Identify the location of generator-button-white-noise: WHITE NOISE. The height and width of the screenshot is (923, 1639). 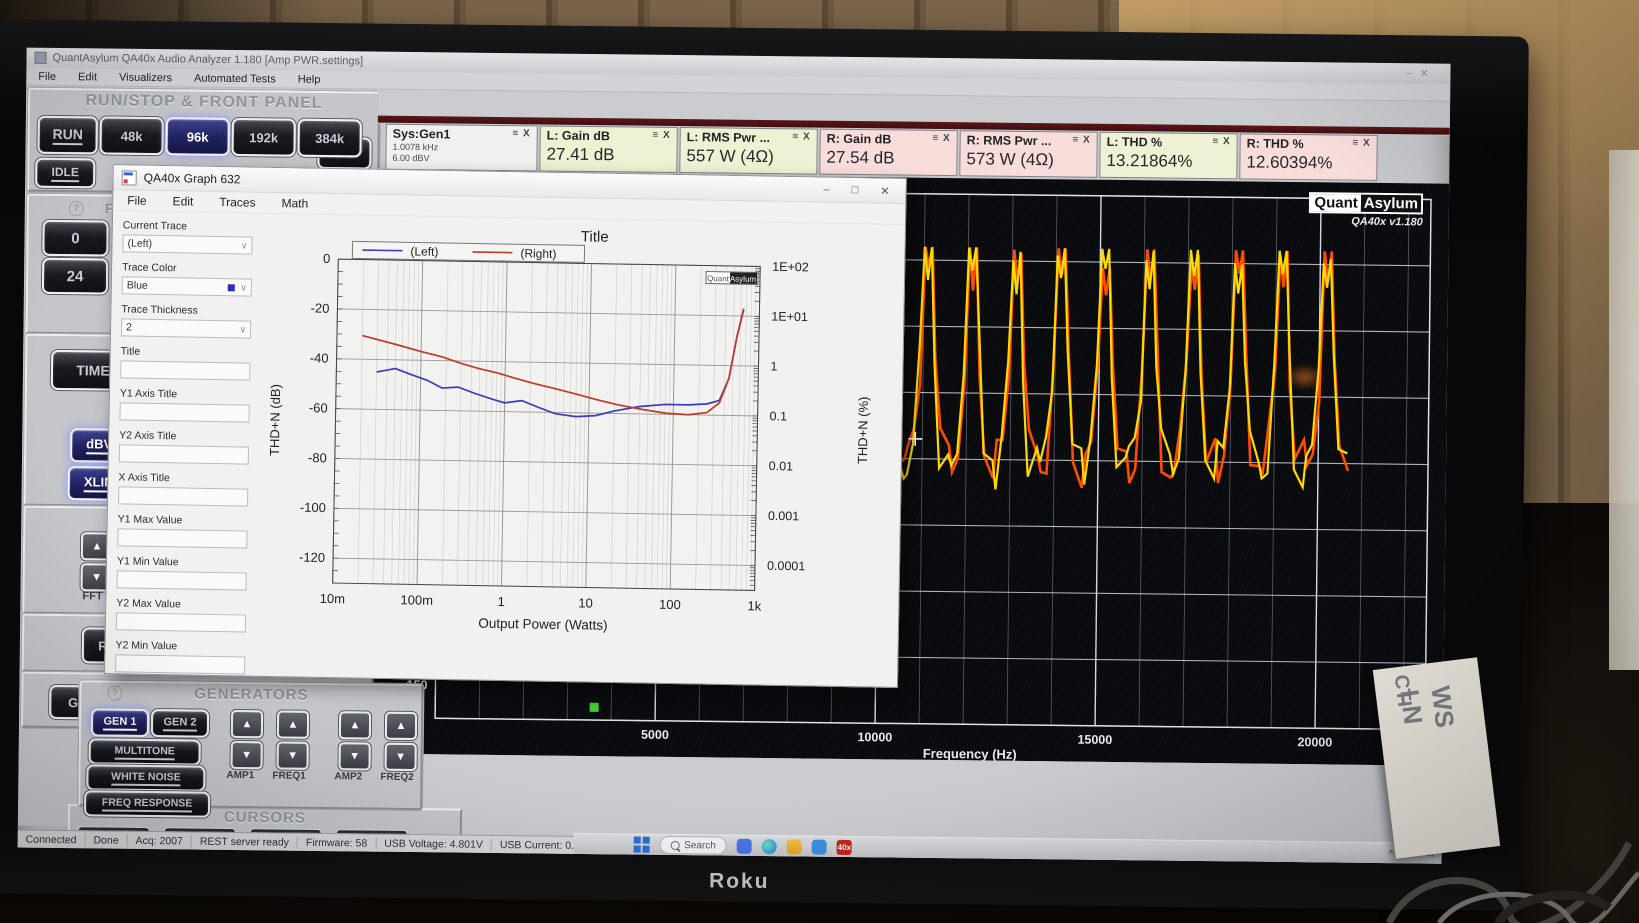
(146, 778).